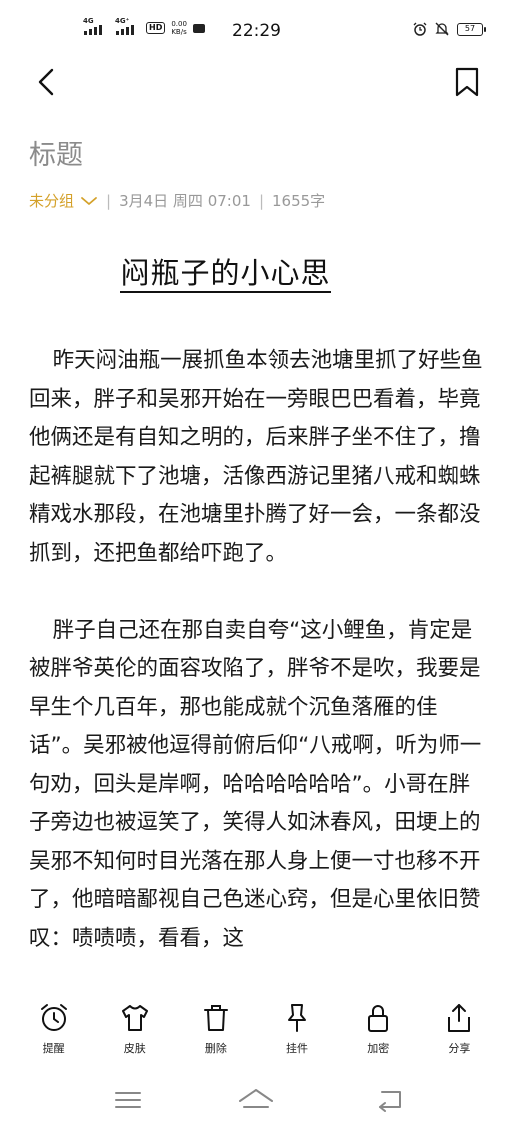  I want to click on status-bar: 4G 4G⁺ HD 0.00 KB/s 22:29 57, so click(256, 31).